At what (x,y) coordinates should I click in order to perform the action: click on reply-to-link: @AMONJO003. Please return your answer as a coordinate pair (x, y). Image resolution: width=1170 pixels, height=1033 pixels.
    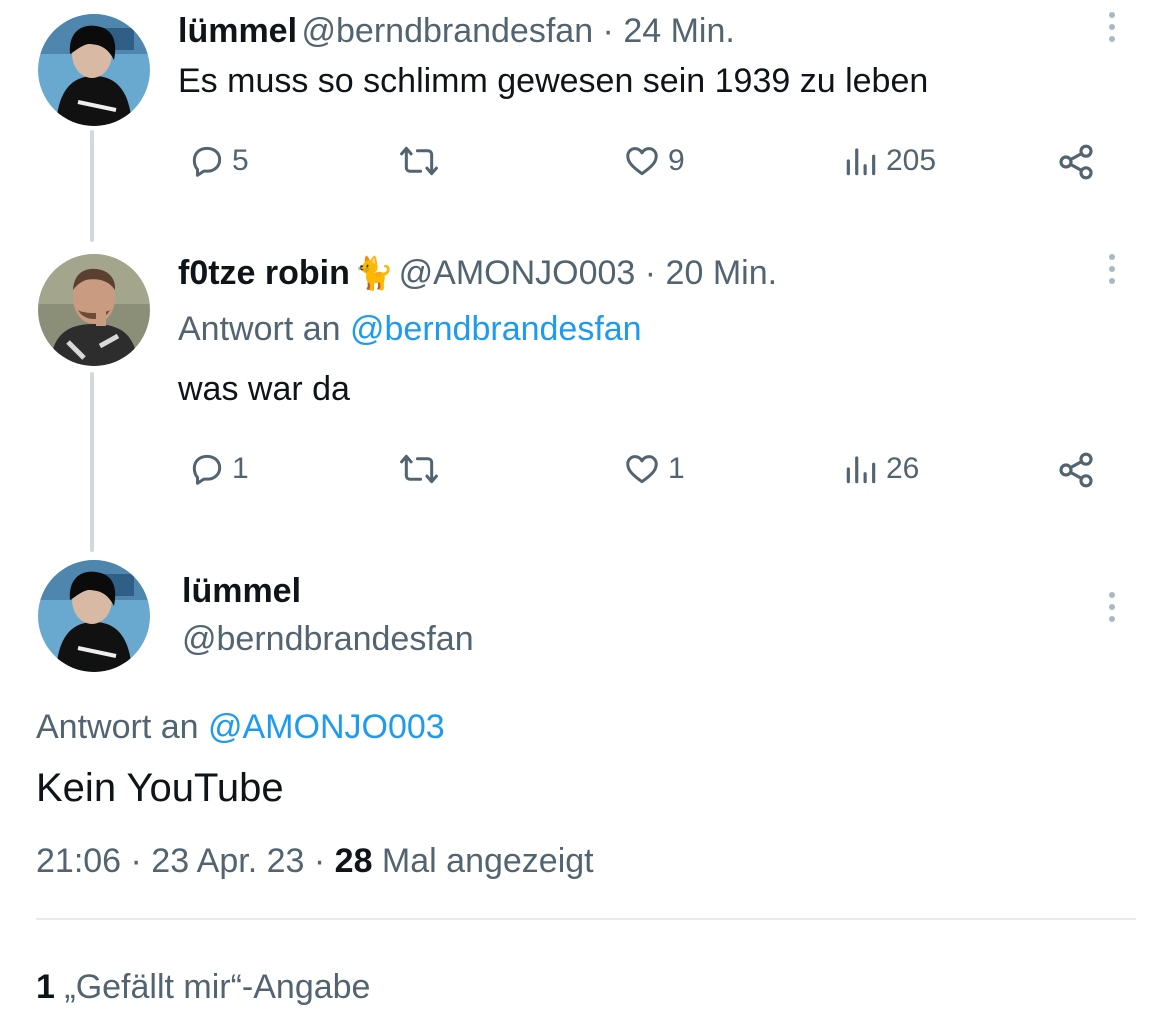
    Looking at the image, I should click on (326, 727).